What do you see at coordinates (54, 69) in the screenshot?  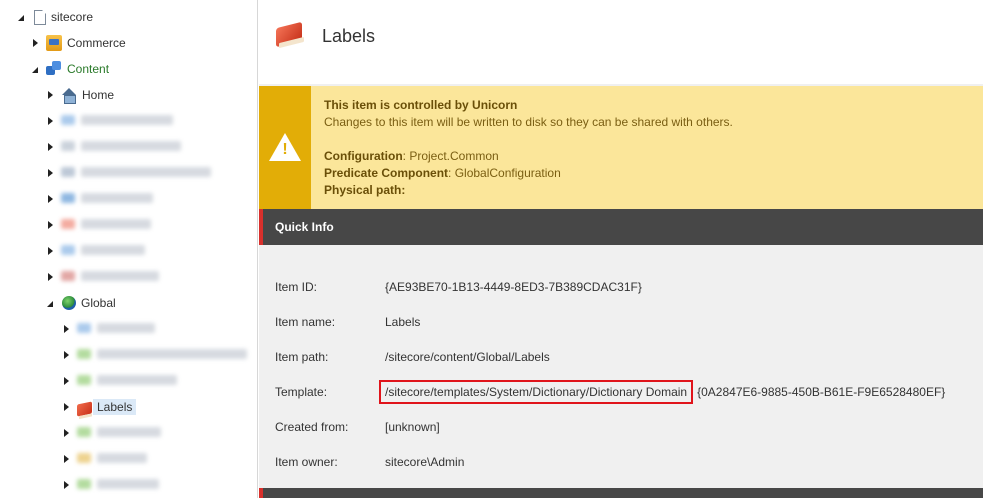 I see `content-icon` at bounding box center [54, 69].